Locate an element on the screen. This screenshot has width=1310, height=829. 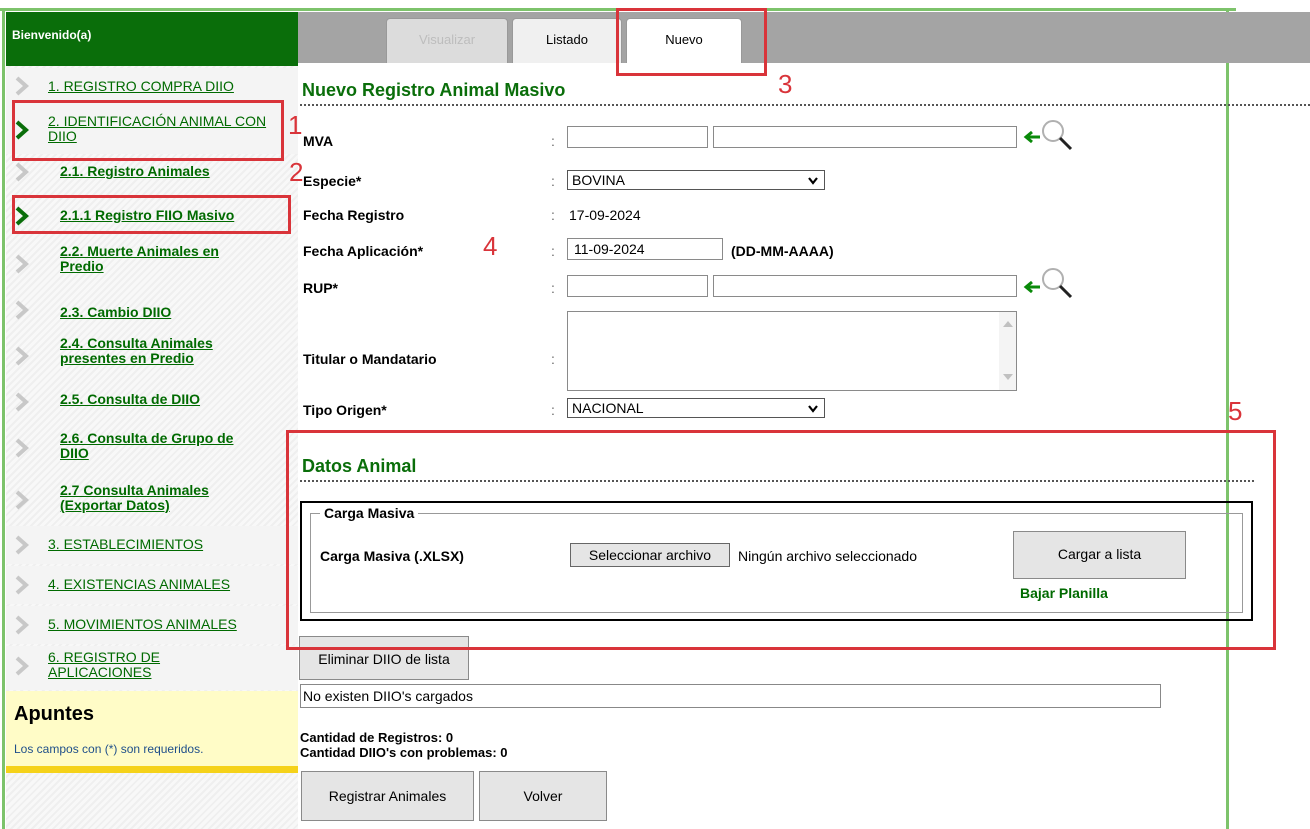
titular-label: Titular o Mandatario is located at coordinates (370, 359).